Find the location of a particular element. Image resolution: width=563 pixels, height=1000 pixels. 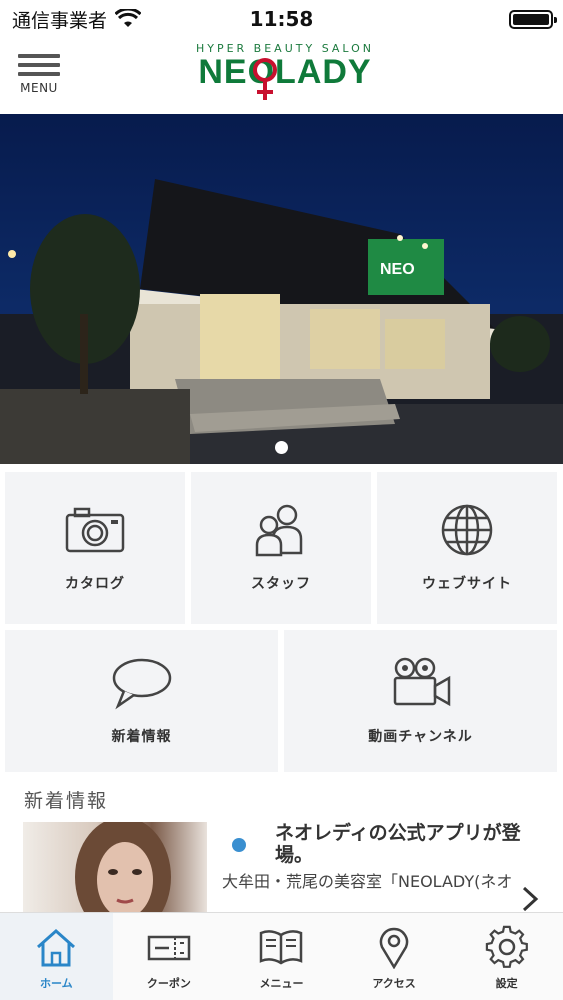

tile-staff: スタッフ is located at coordinates (281, 548).